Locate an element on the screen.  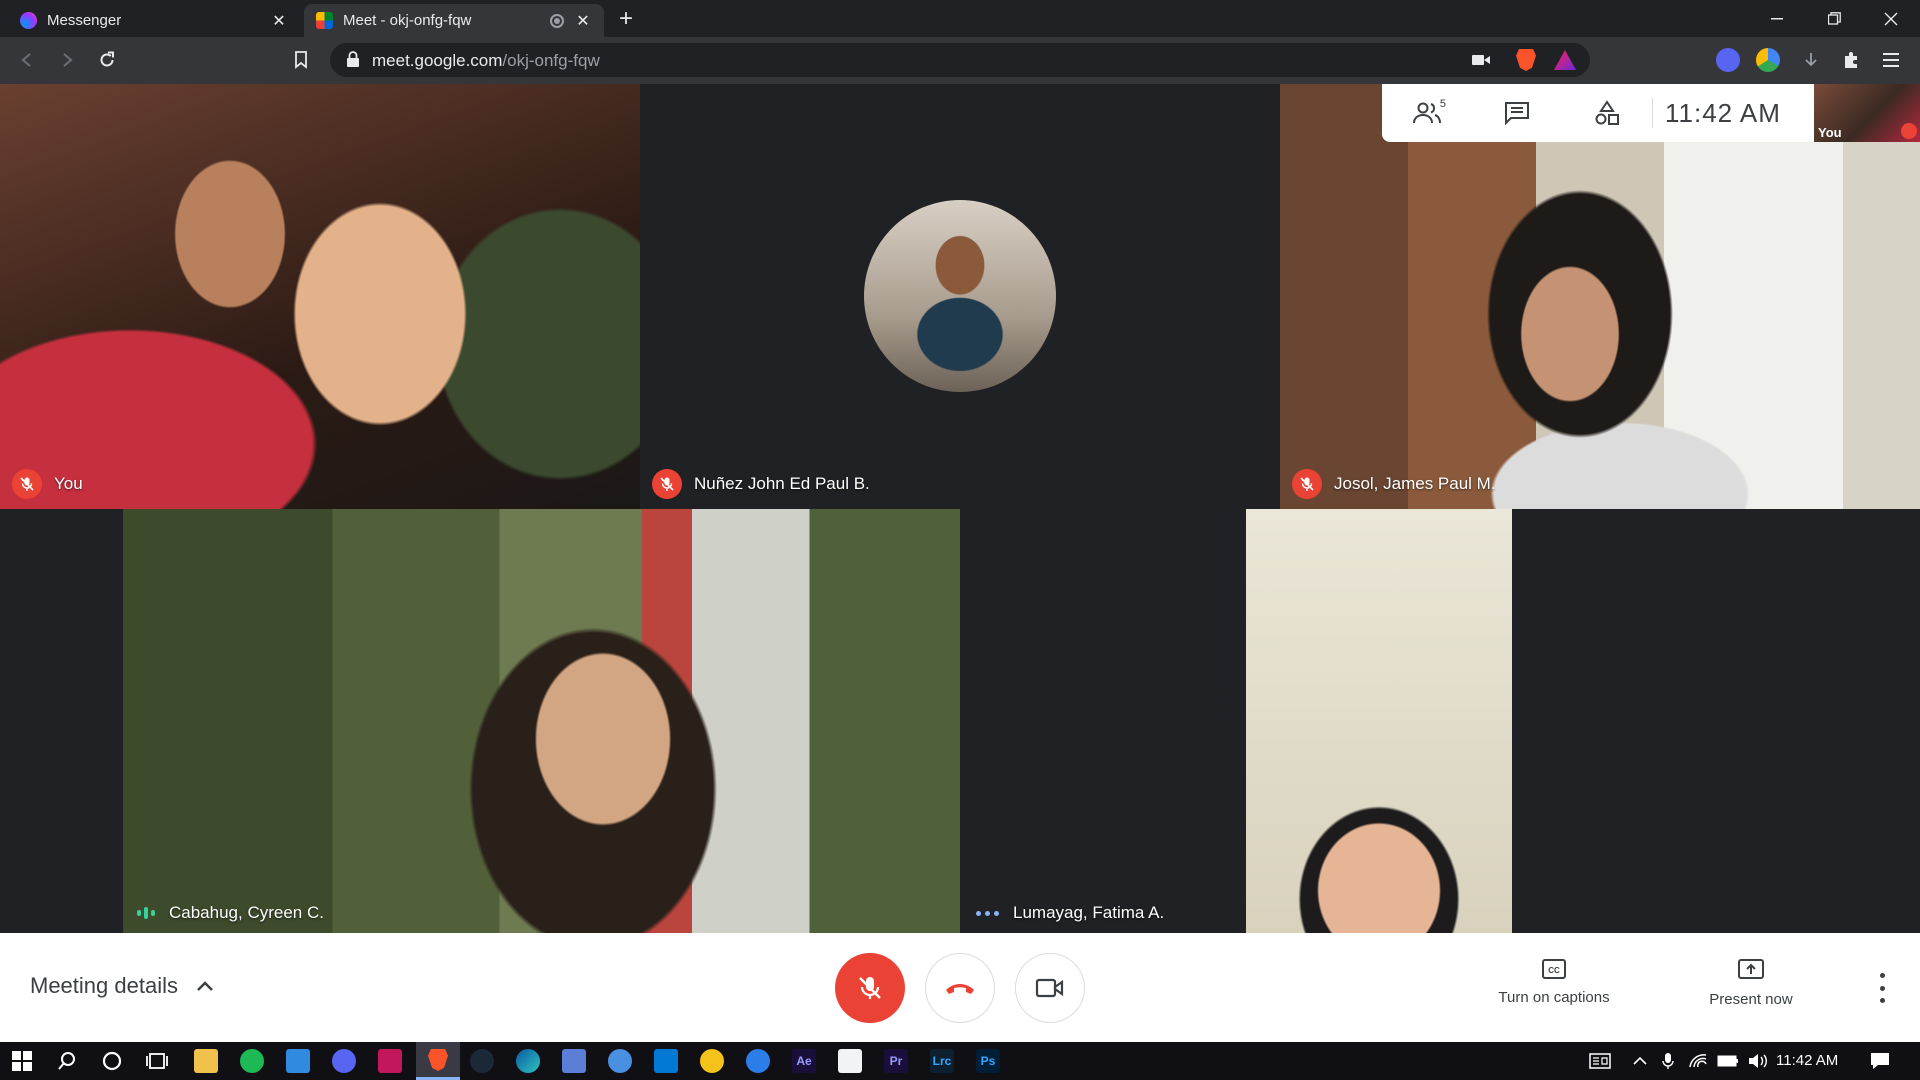
participant-tile-you: You is located at coordinates (320, 296).